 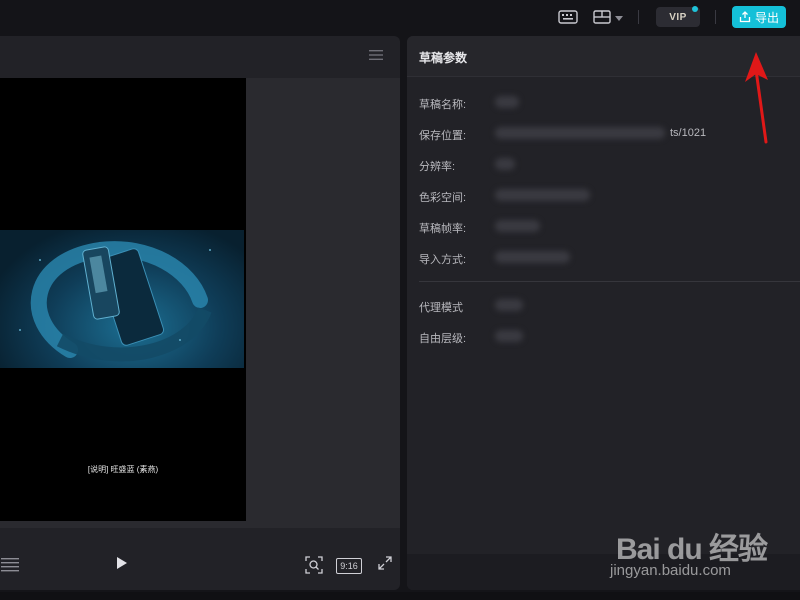 I want to click on zoom-fit-icon, so click(x=314, y=565).